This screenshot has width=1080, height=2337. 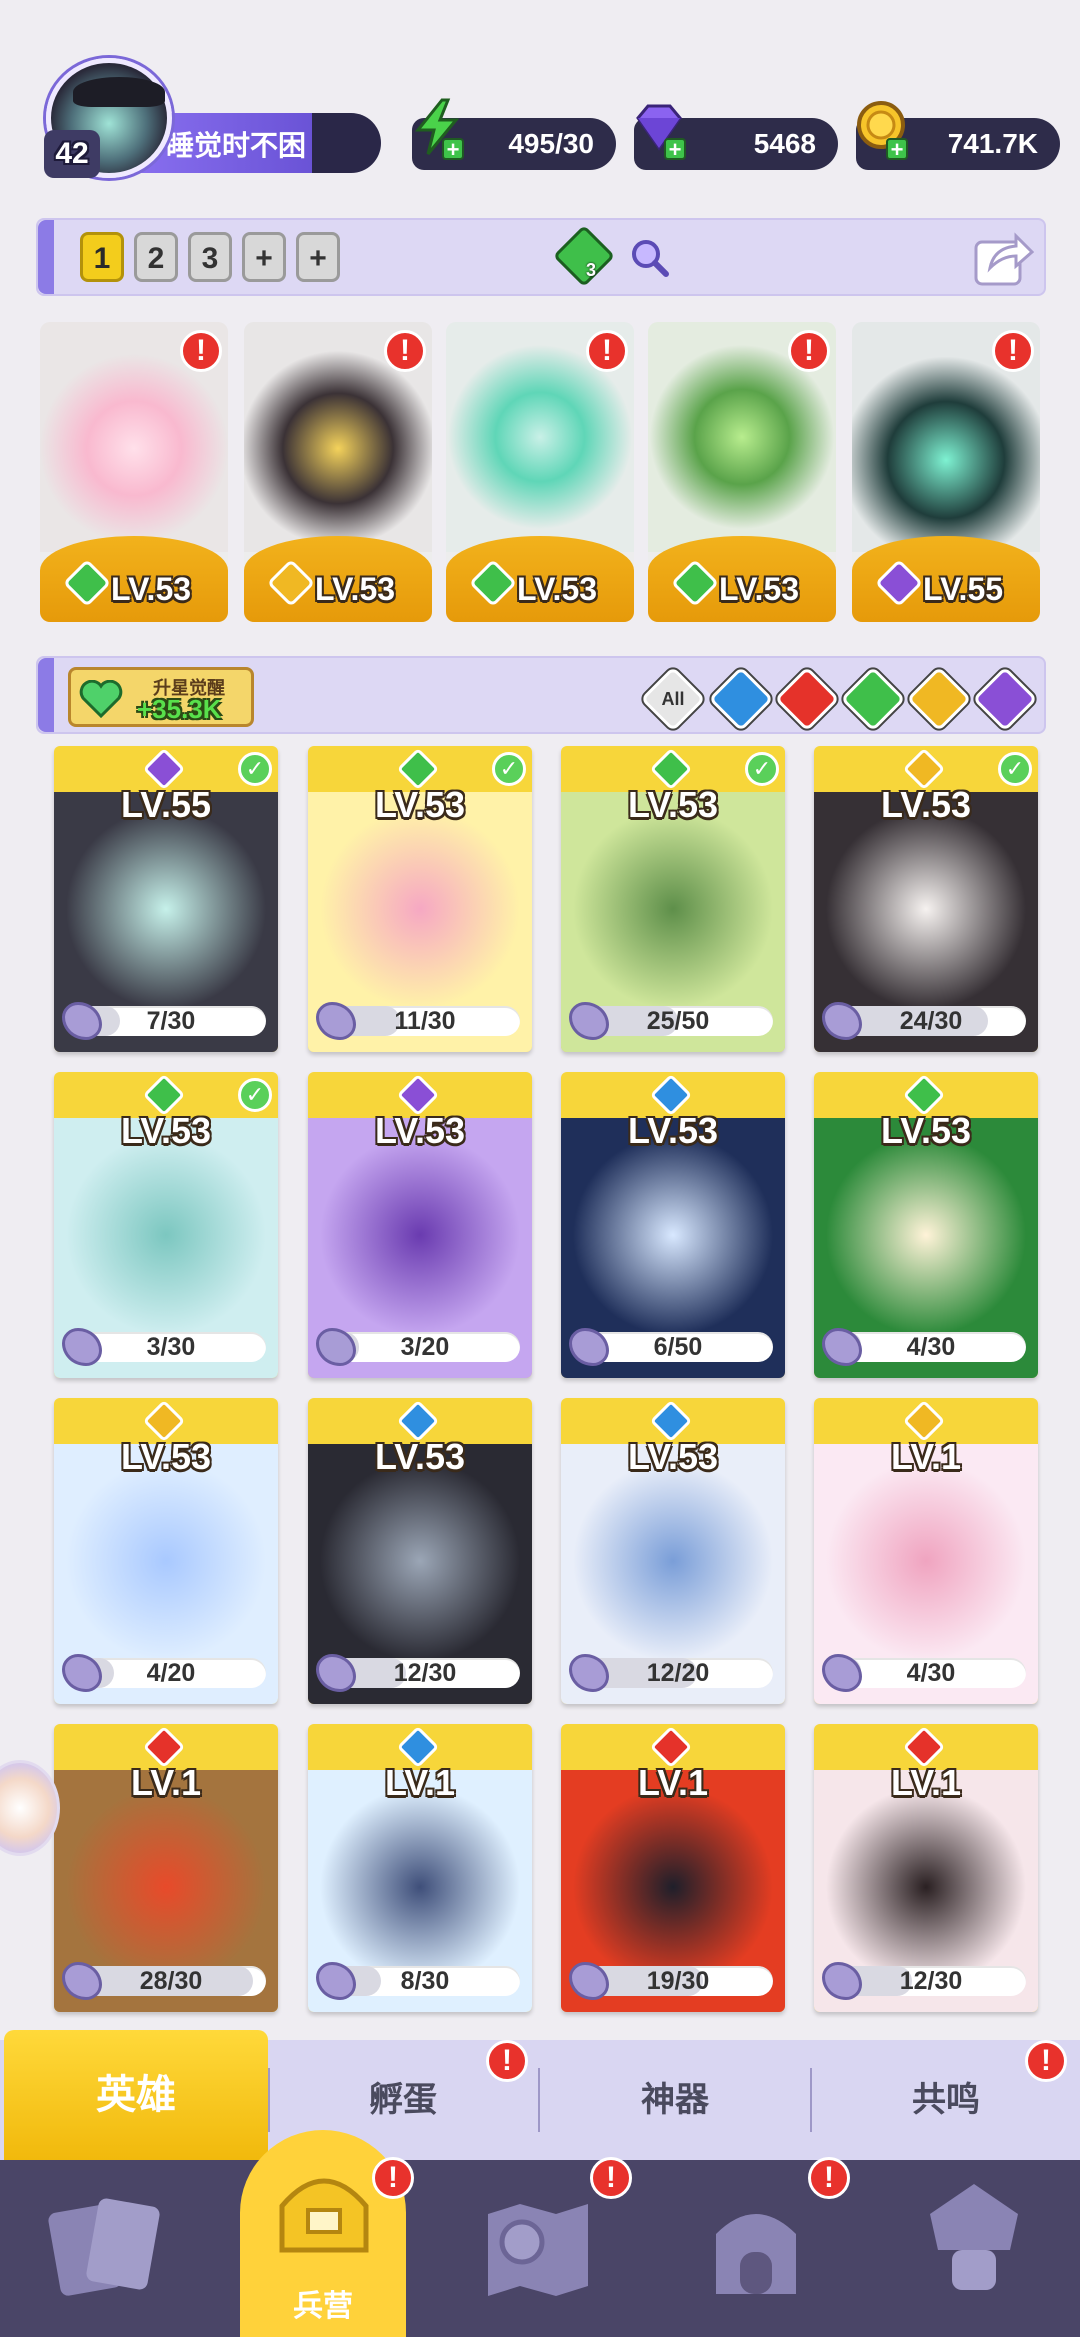 What do you see at coordinates (736, 137) in the screenshot?
I see `gem-counter: + 5468` at bounding box center [736, 137].